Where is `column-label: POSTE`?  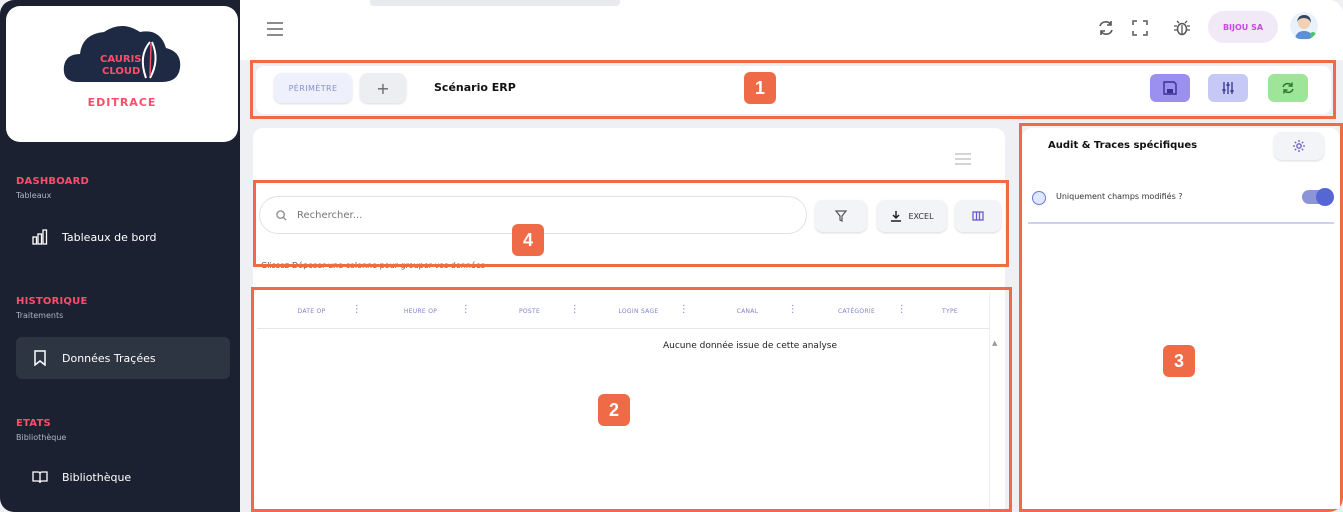 column-label: POSTE is located at coordinates (529, 311).